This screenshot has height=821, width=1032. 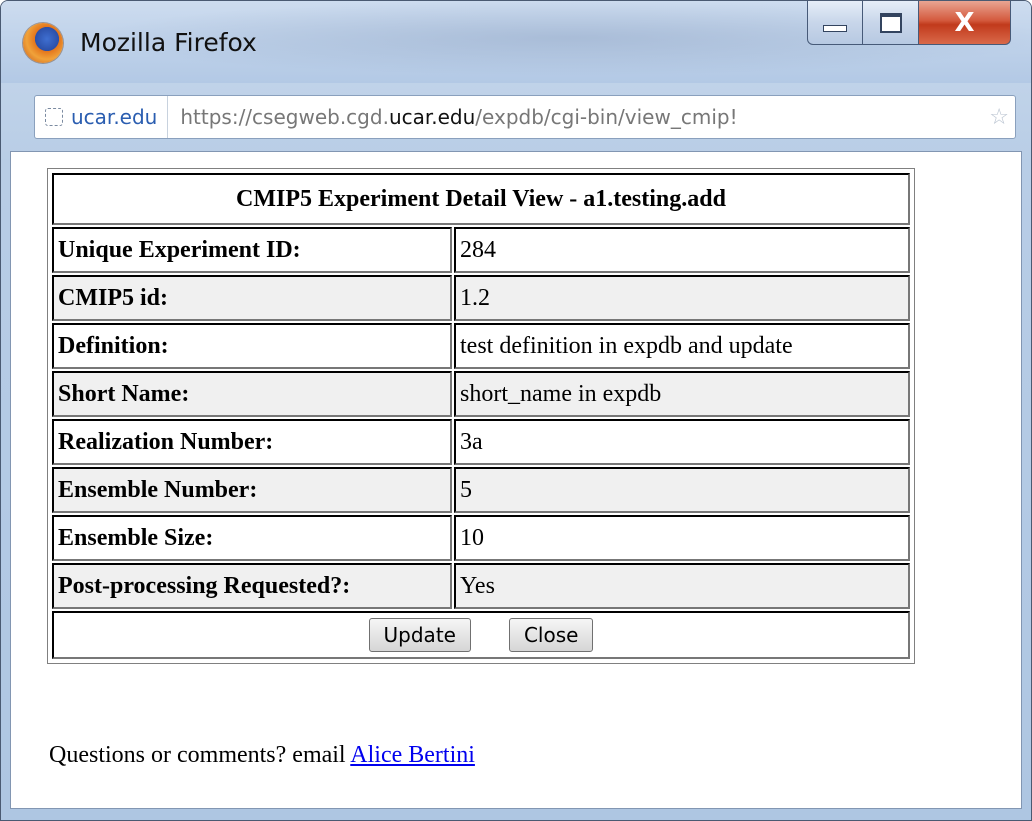 What do you see at coordinates (682, 394) in the screenshot?
I see `row-value: short_name in expdb` at bounding box center [682, 394].